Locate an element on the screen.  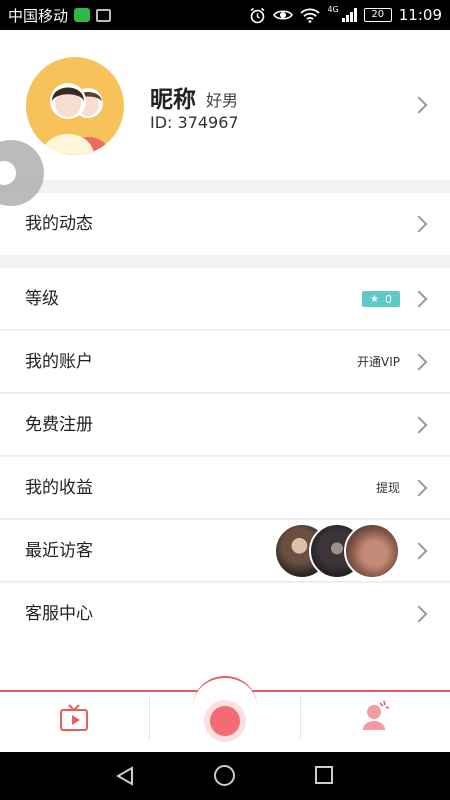
menu-item-moments: 我的动态 is located at coordinates (225, 224).